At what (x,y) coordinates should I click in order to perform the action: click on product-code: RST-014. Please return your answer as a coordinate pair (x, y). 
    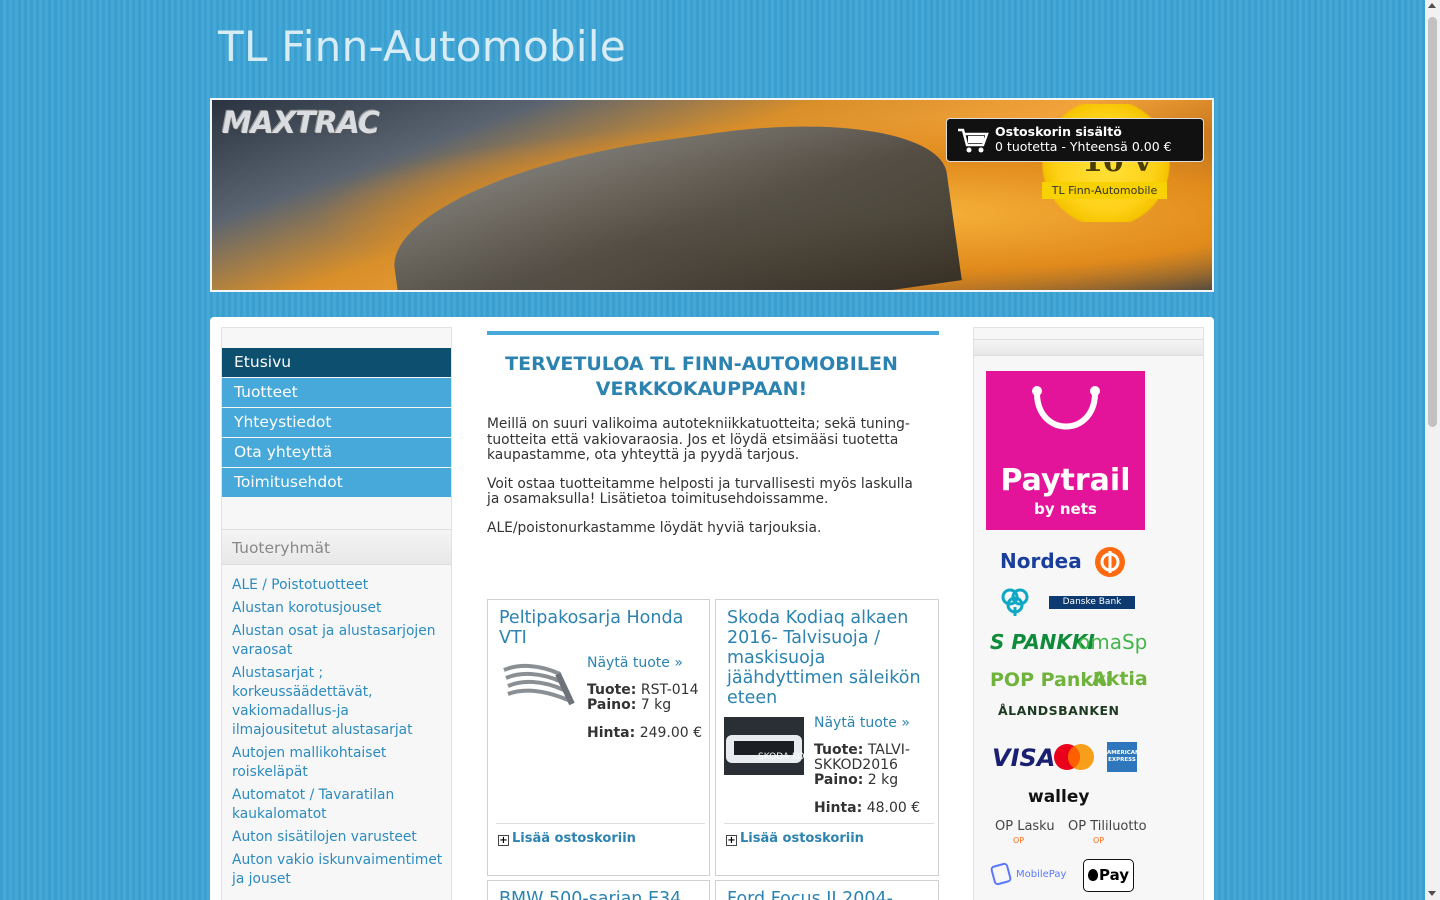
    Looking at the image, I should click on (669, 690).